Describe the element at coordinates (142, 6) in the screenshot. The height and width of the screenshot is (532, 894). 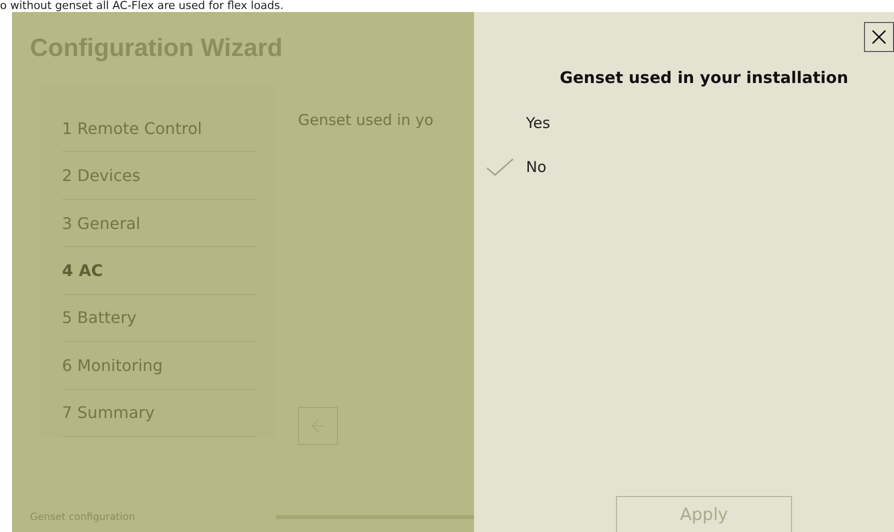
I see `description-text: o without genset all AC-Flex are used for flex loads.` at that location.